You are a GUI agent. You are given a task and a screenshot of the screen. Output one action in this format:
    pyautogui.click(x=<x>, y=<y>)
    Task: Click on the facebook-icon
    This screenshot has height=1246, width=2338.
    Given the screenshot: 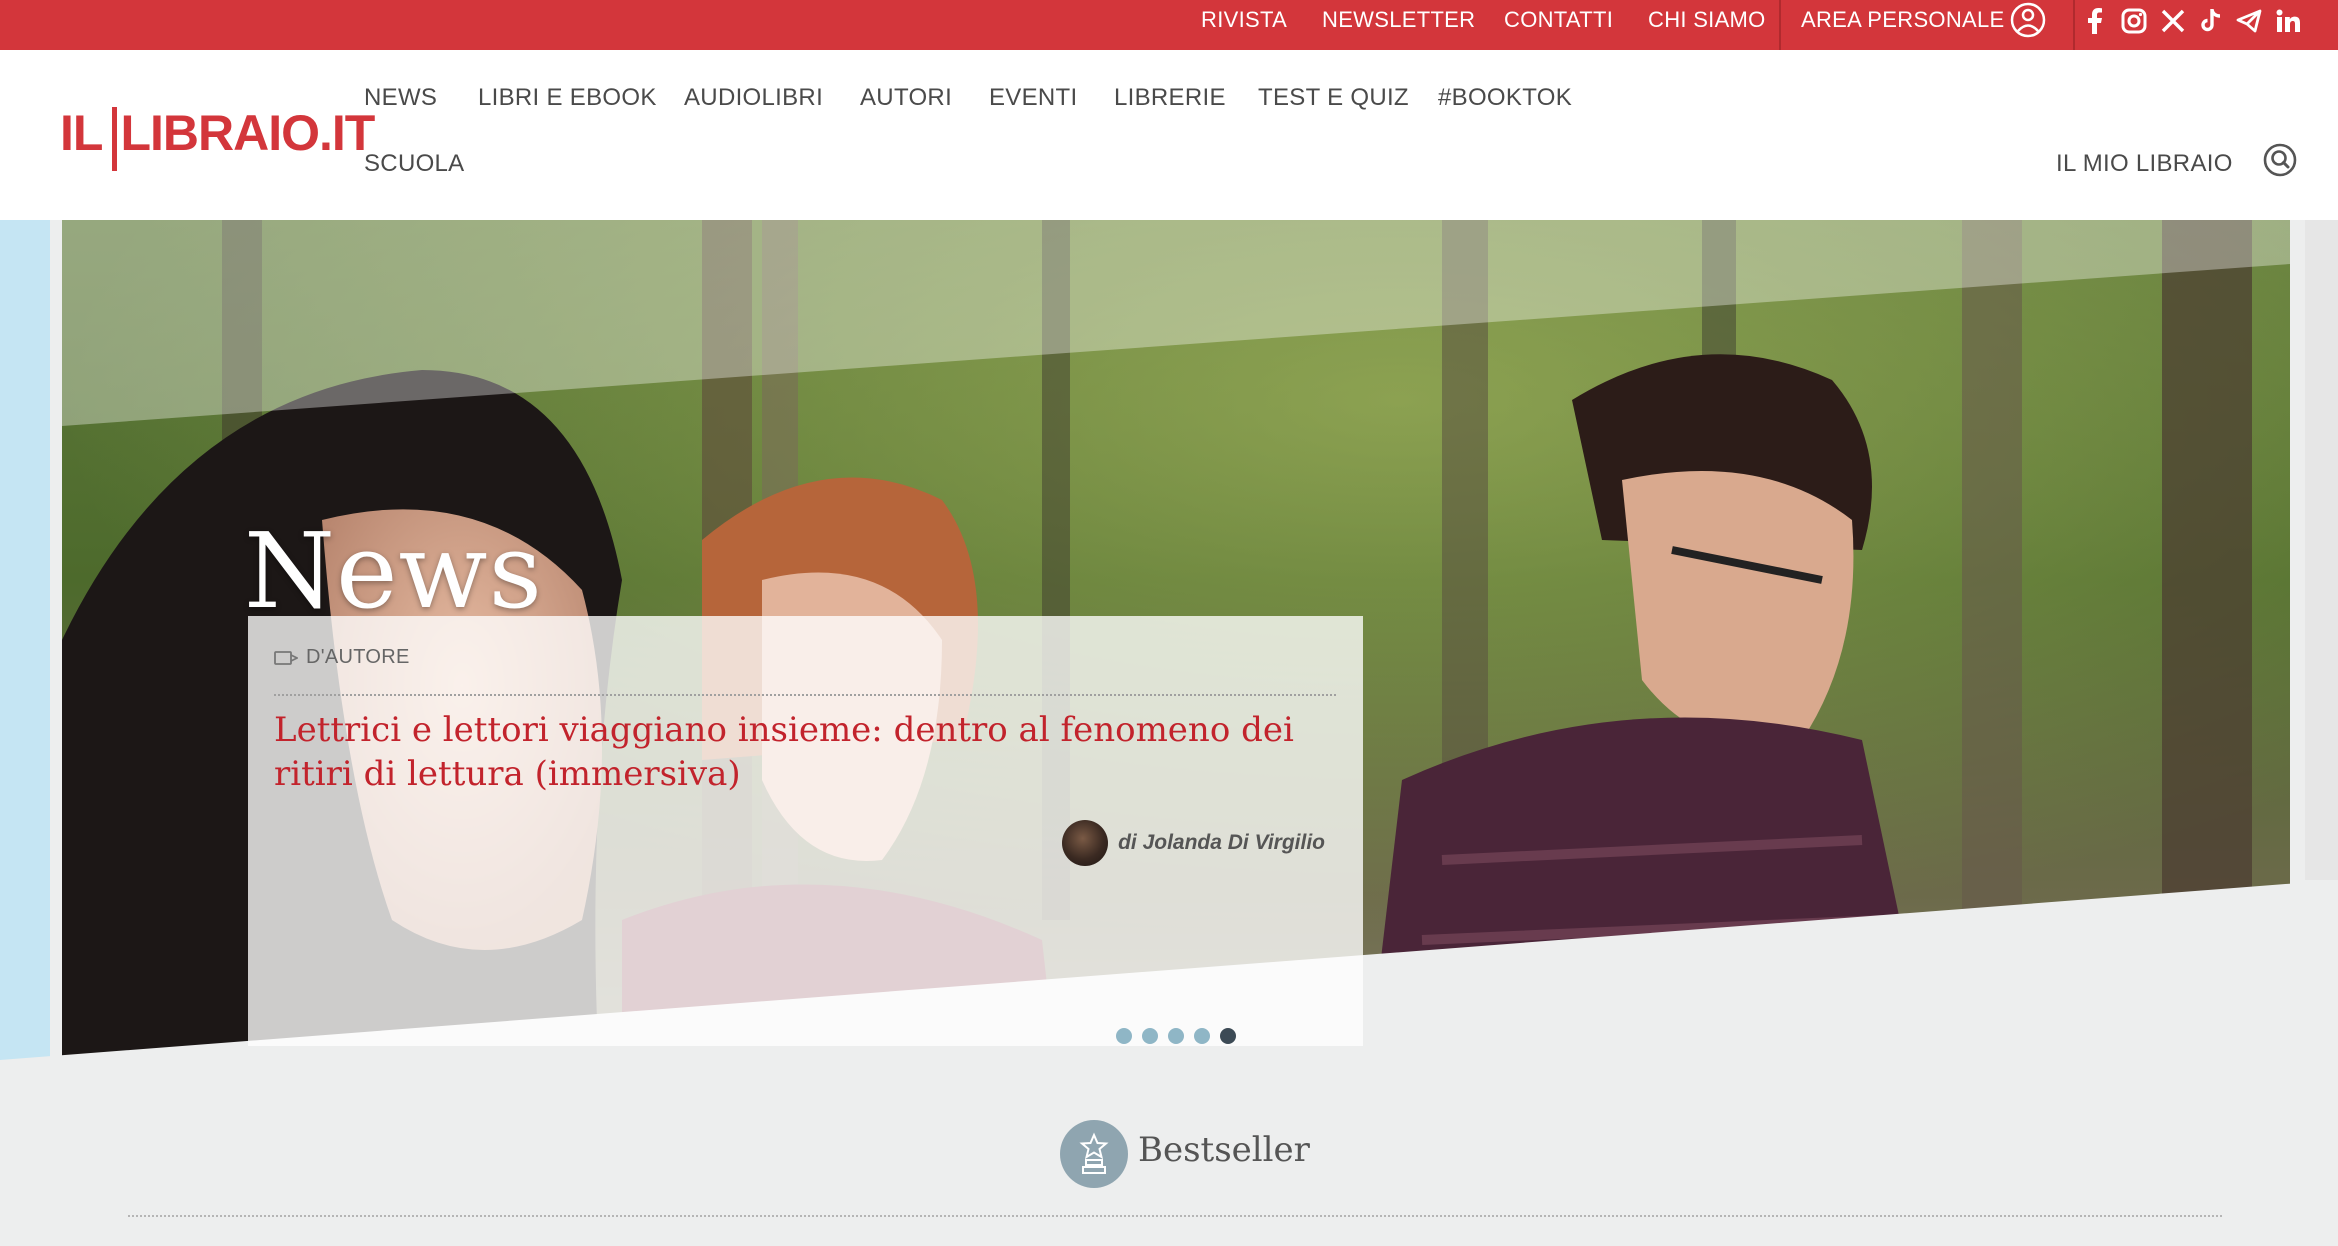 What is the action you would take?
    pyautogui.click(x=2095, y=21)
    